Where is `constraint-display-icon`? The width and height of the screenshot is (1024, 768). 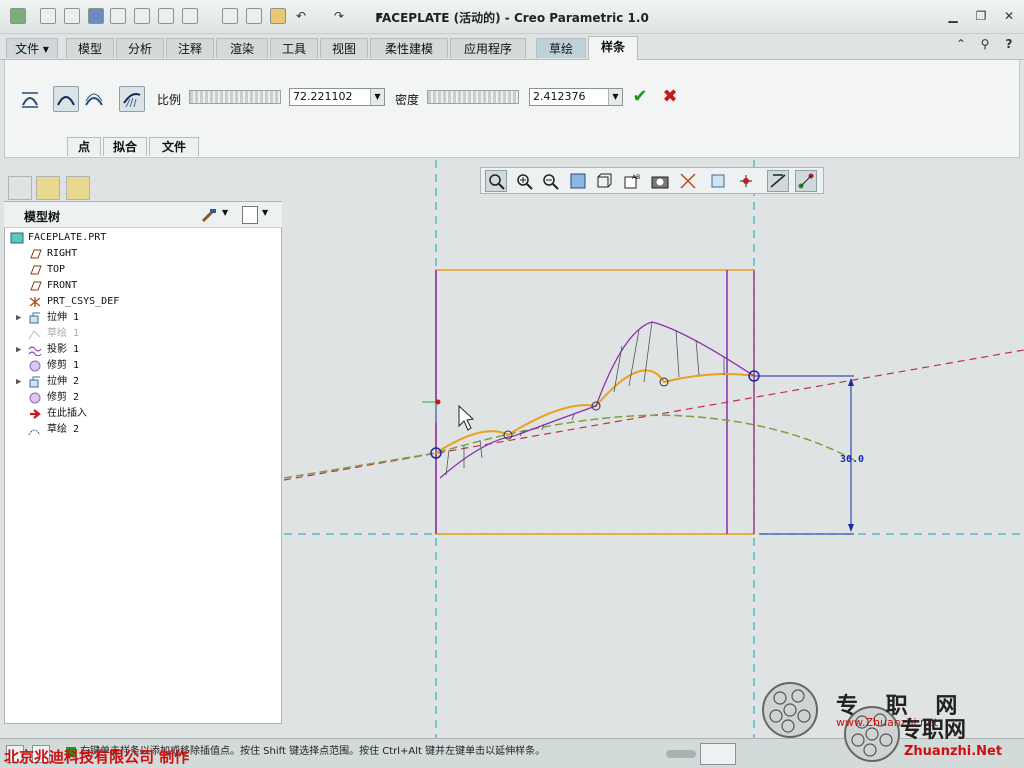
constraint-display-icon is located at coordinates (806, 181).